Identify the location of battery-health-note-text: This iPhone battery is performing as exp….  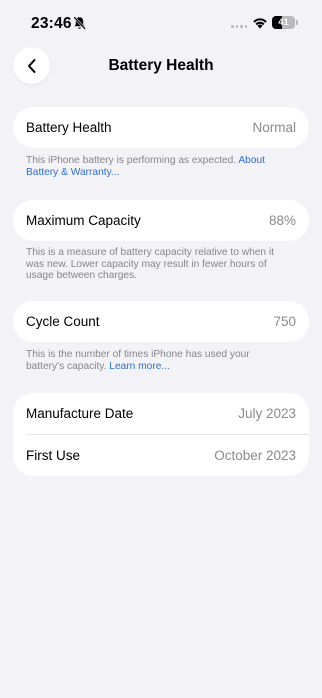
(132, 160).